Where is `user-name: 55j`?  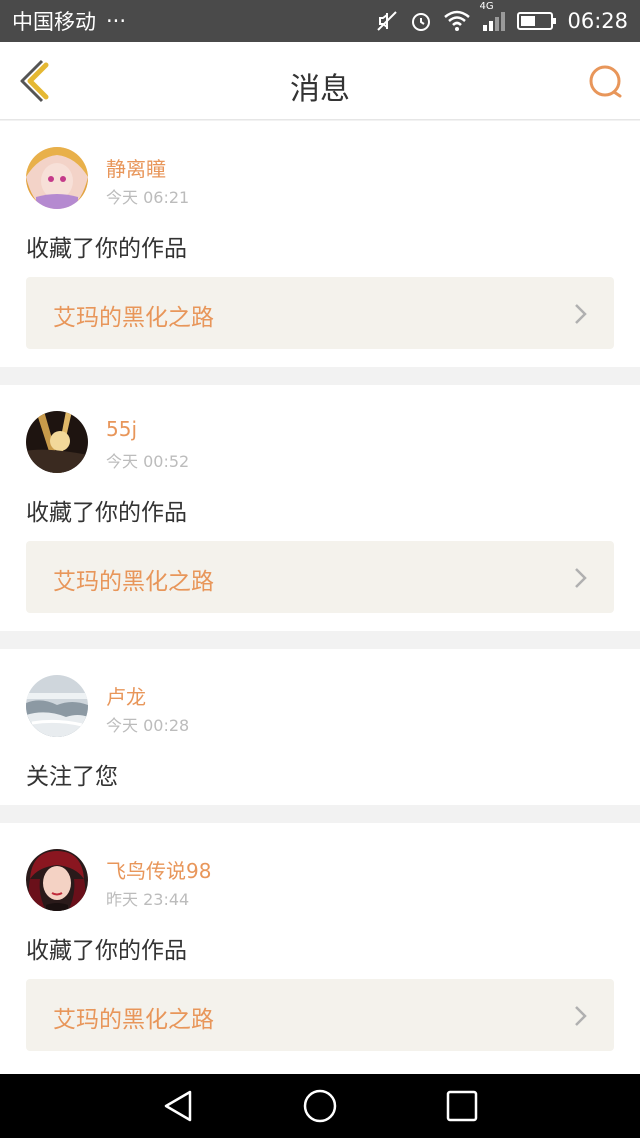
user-name: 55j is located at coordinates (121, 429).